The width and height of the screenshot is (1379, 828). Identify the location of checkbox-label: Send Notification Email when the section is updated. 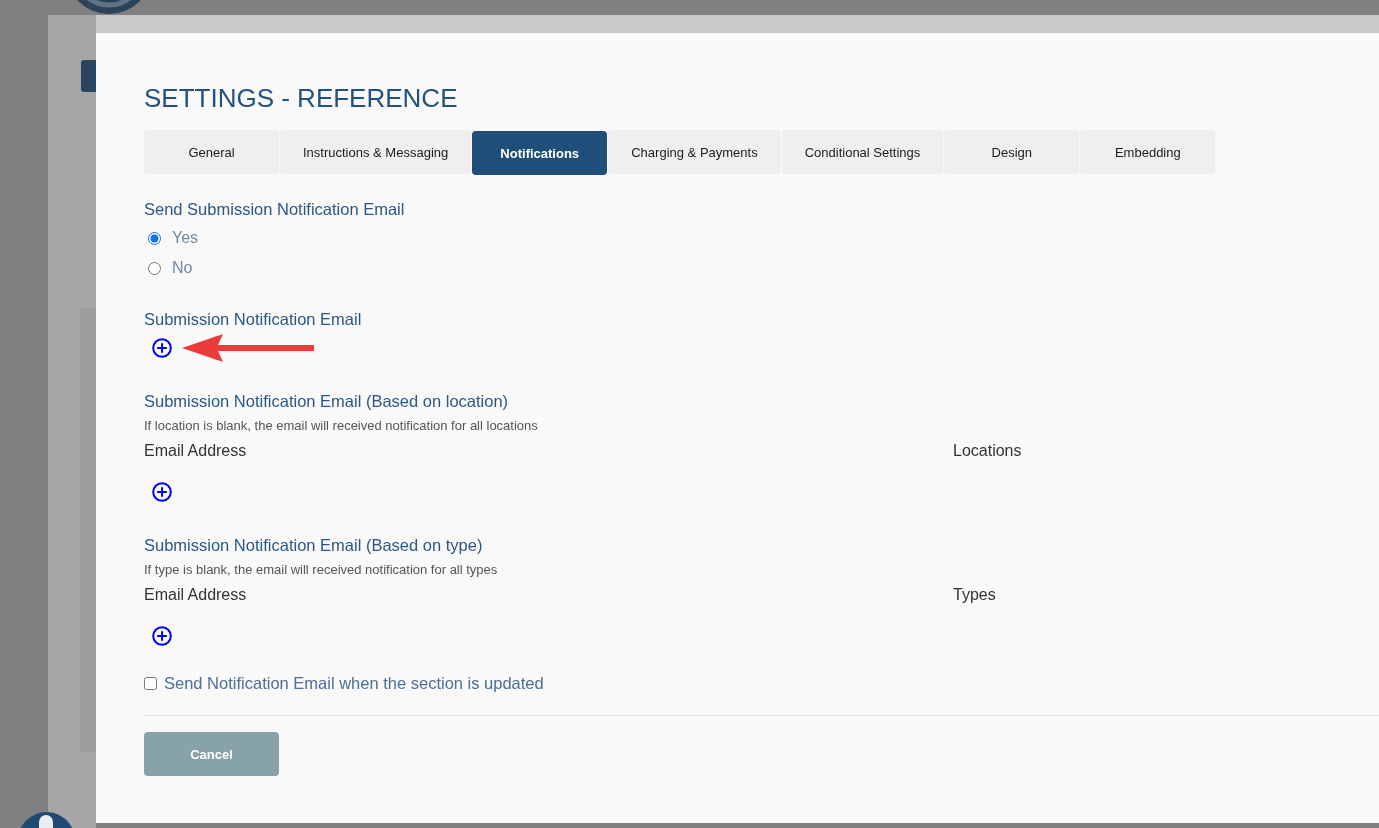
(354, 683).